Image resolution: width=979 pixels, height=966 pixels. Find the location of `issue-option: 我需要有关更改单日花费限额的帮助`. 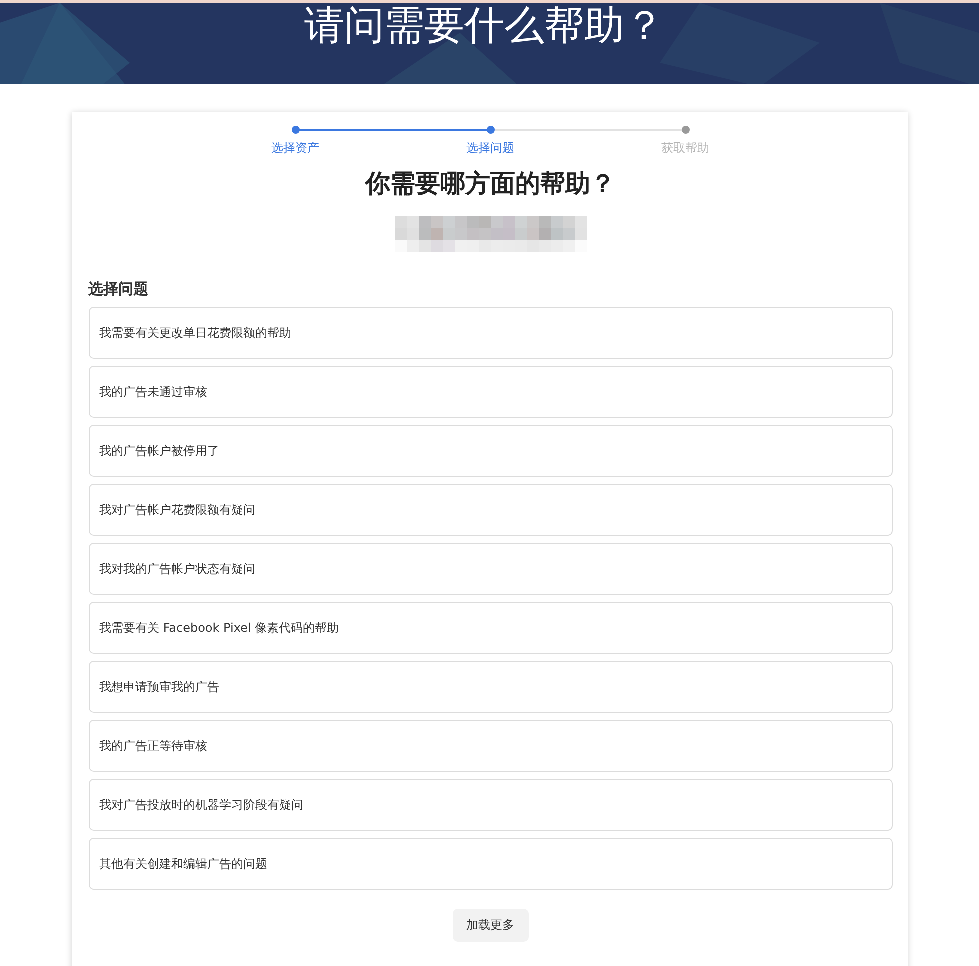

issue-option: 我需要有关更改单日花费限额的帮助 is located at coordinates (490, 333).